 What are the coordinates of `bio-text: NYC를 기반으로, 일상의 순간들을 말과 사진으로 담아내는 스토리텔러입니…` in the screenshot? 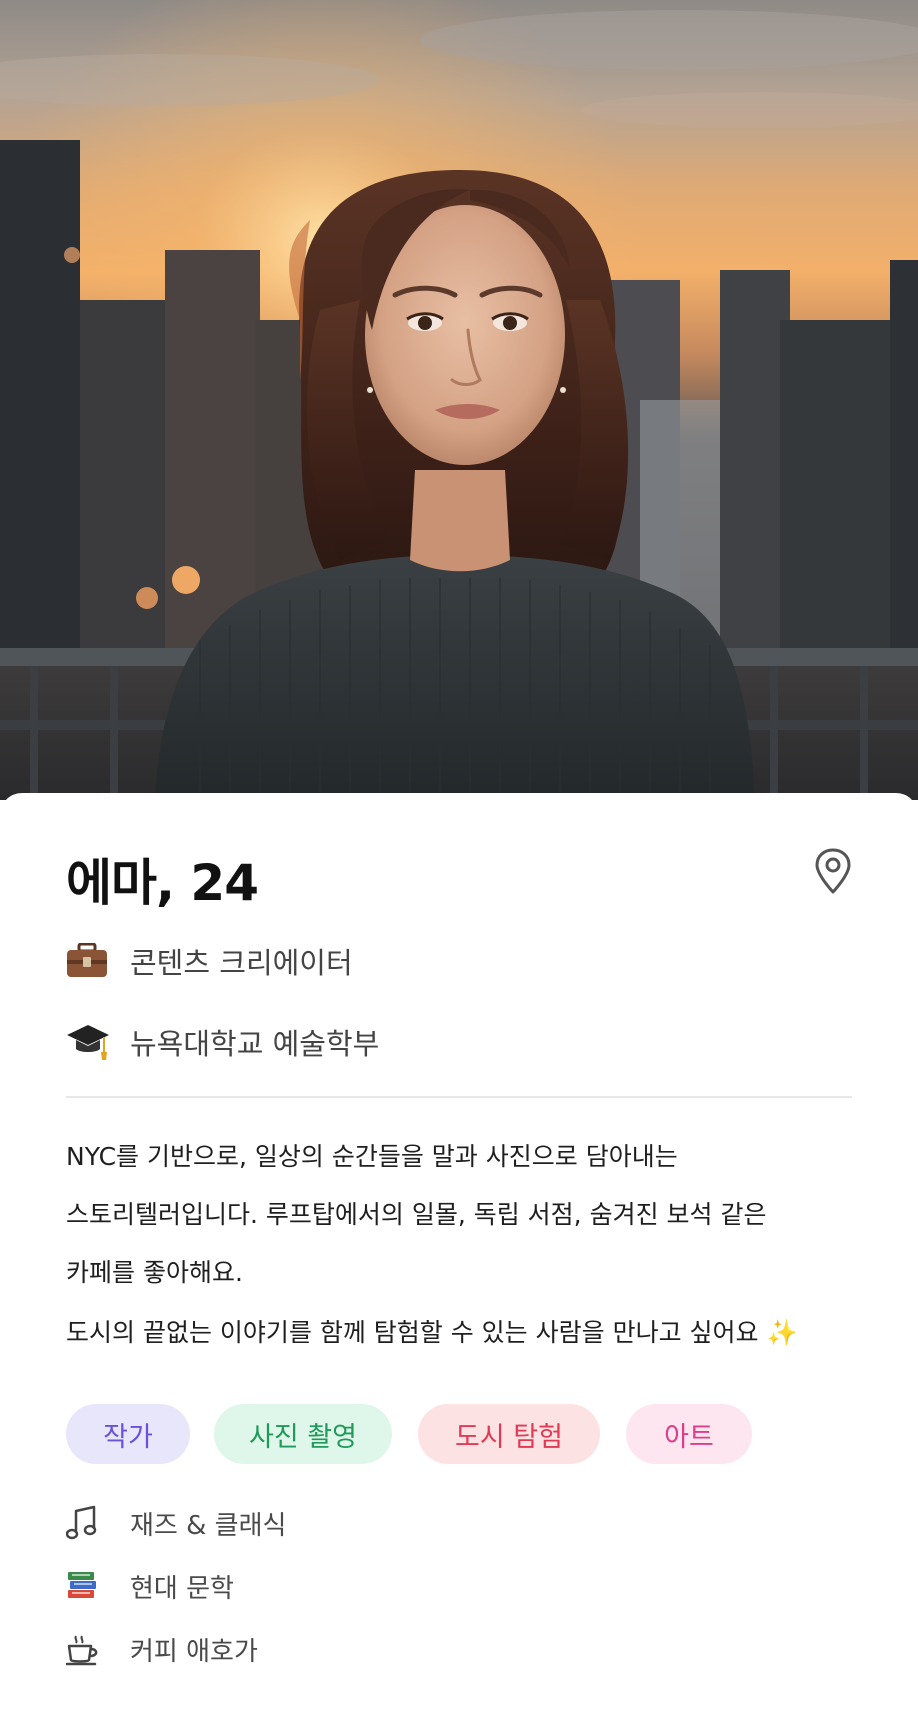 It's located at (466, 1245).